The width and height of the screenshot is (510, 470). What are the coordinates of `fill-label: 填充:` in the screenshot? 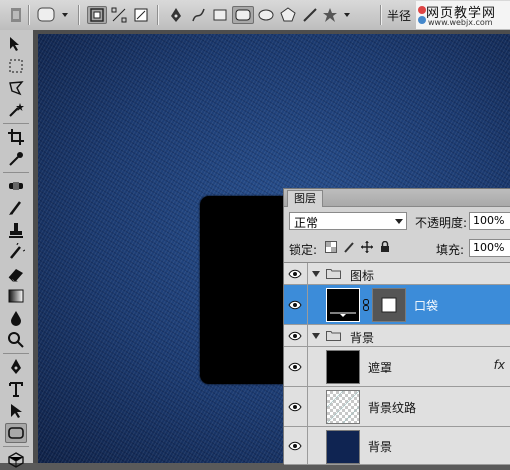 It's located at (450, 250).